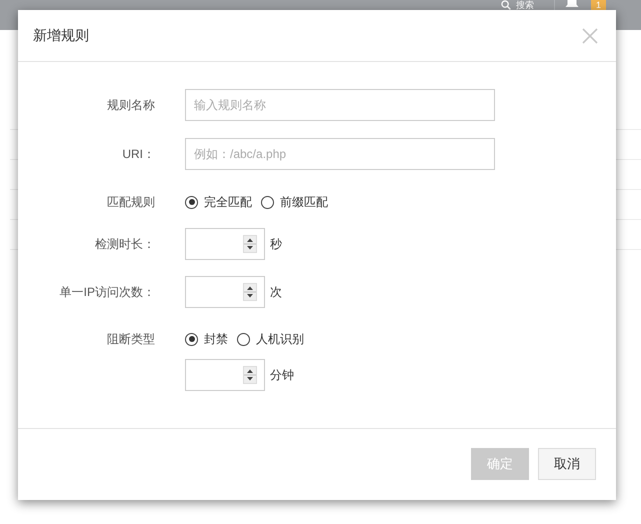  I want to click on cancel-button: 取消, so click(567, 464).